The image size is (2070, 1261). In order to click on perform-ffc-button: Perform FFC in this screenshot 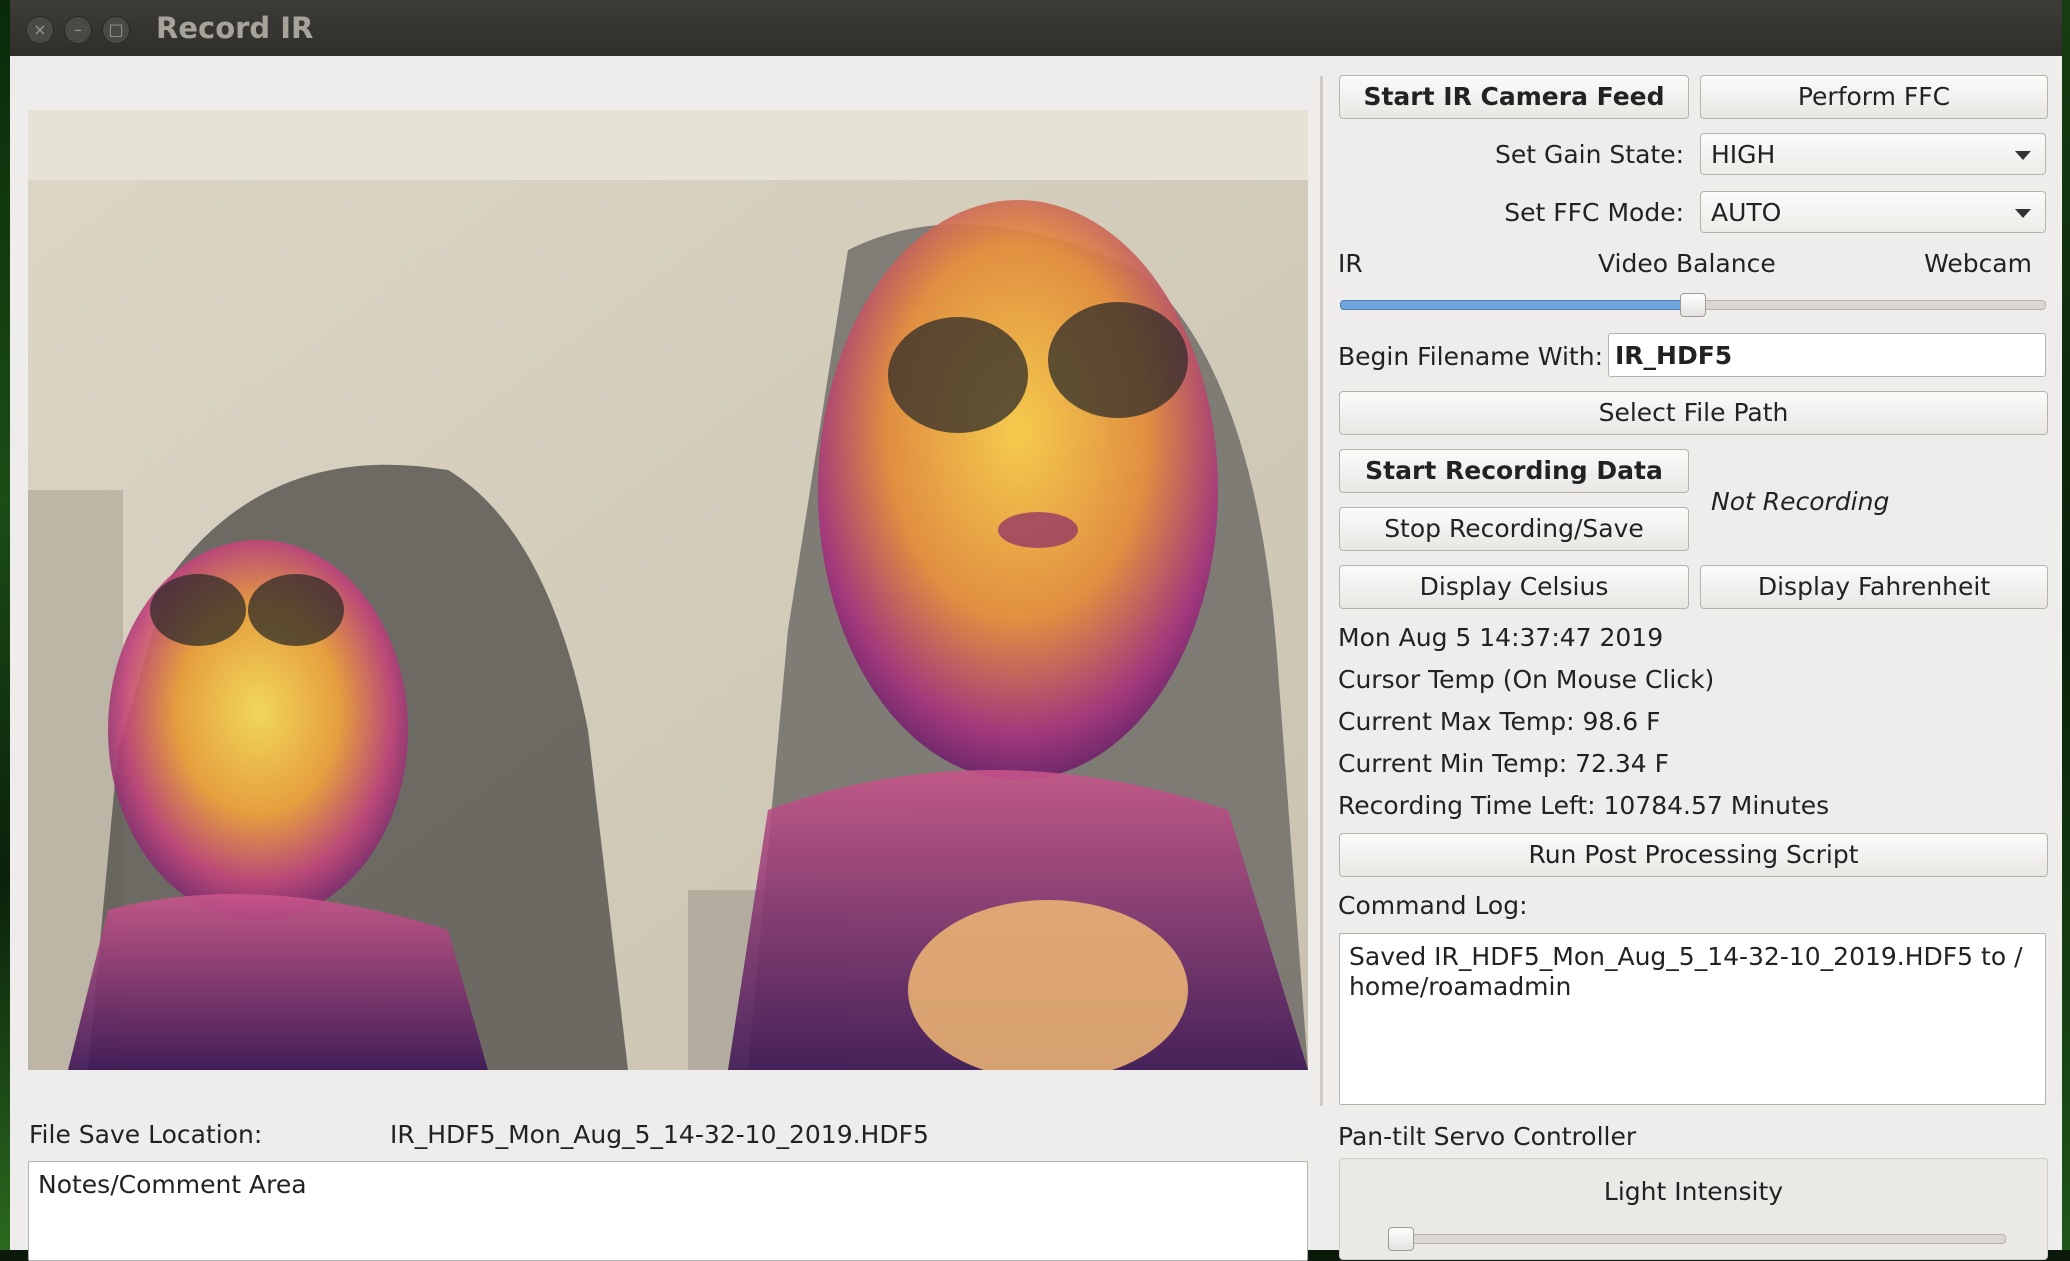, I will do `click(1874, 97)`.